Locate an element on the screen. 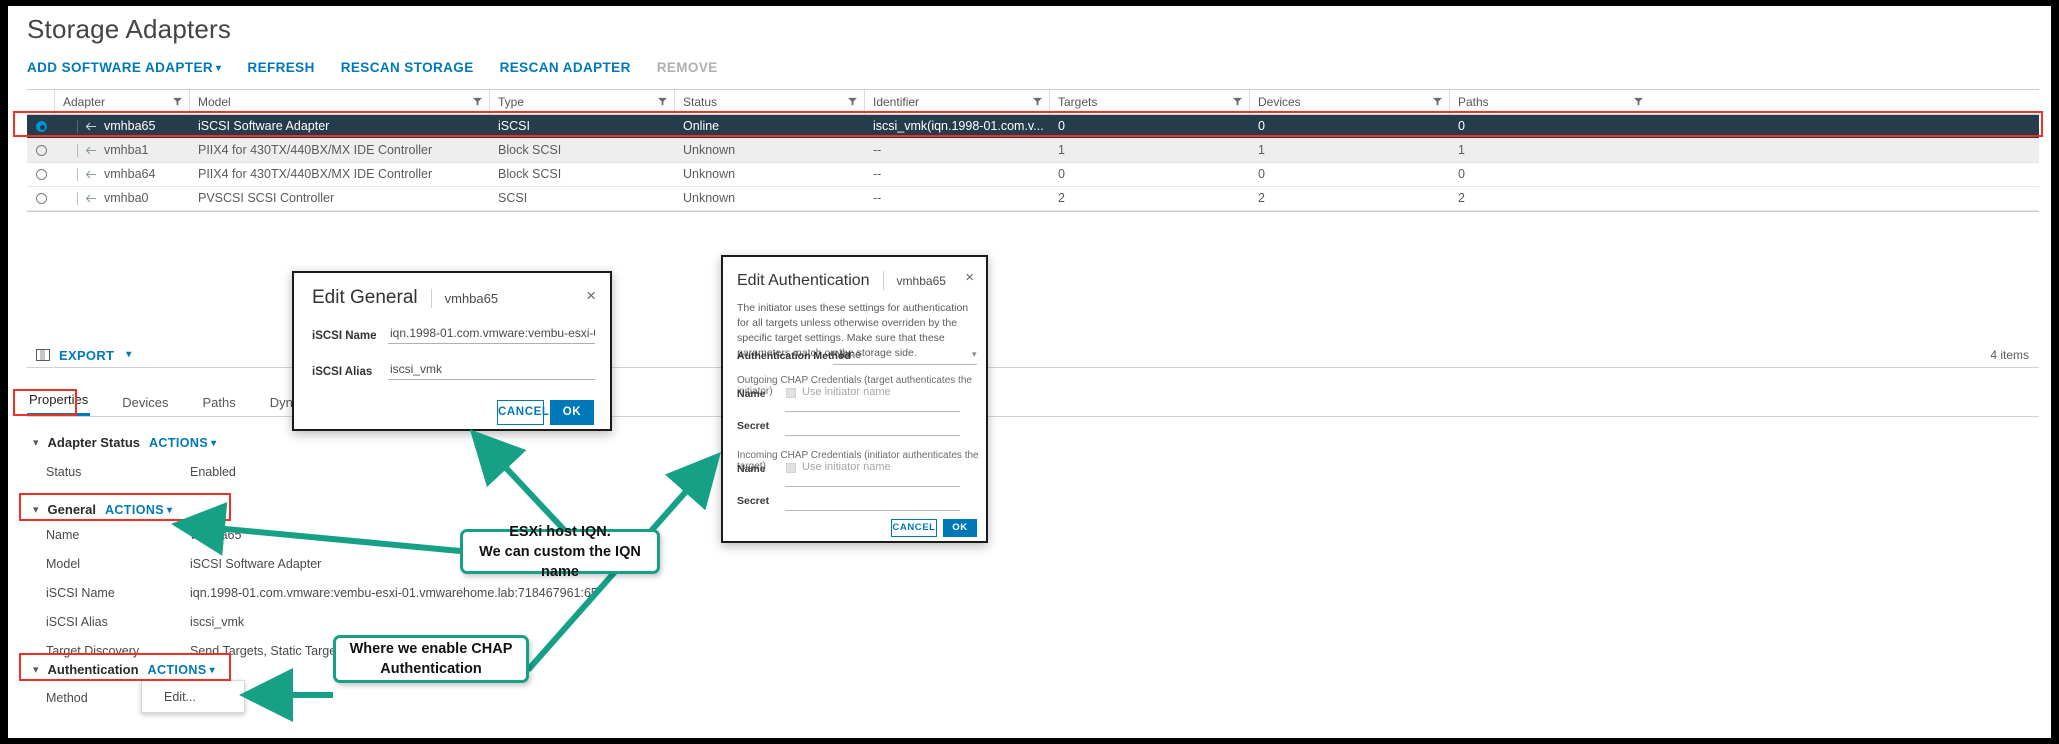 The image size is (2059, 744). add-software-adapter-label: ADD SOFTWARE ADAPTER is located at coordinates (120, 67).